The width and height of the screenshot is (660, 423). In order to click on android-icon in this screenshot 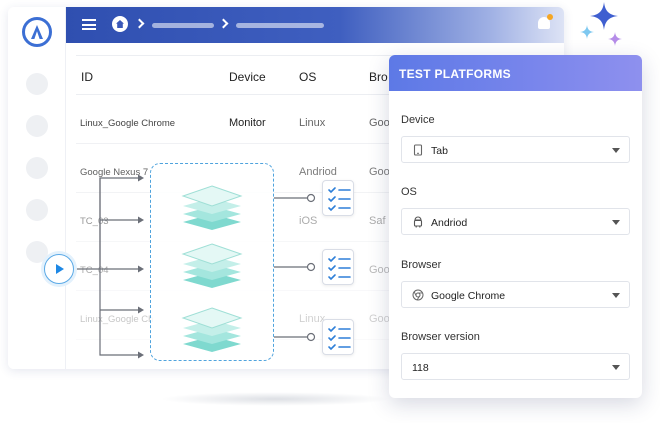, I will do `click(418, 222)`.